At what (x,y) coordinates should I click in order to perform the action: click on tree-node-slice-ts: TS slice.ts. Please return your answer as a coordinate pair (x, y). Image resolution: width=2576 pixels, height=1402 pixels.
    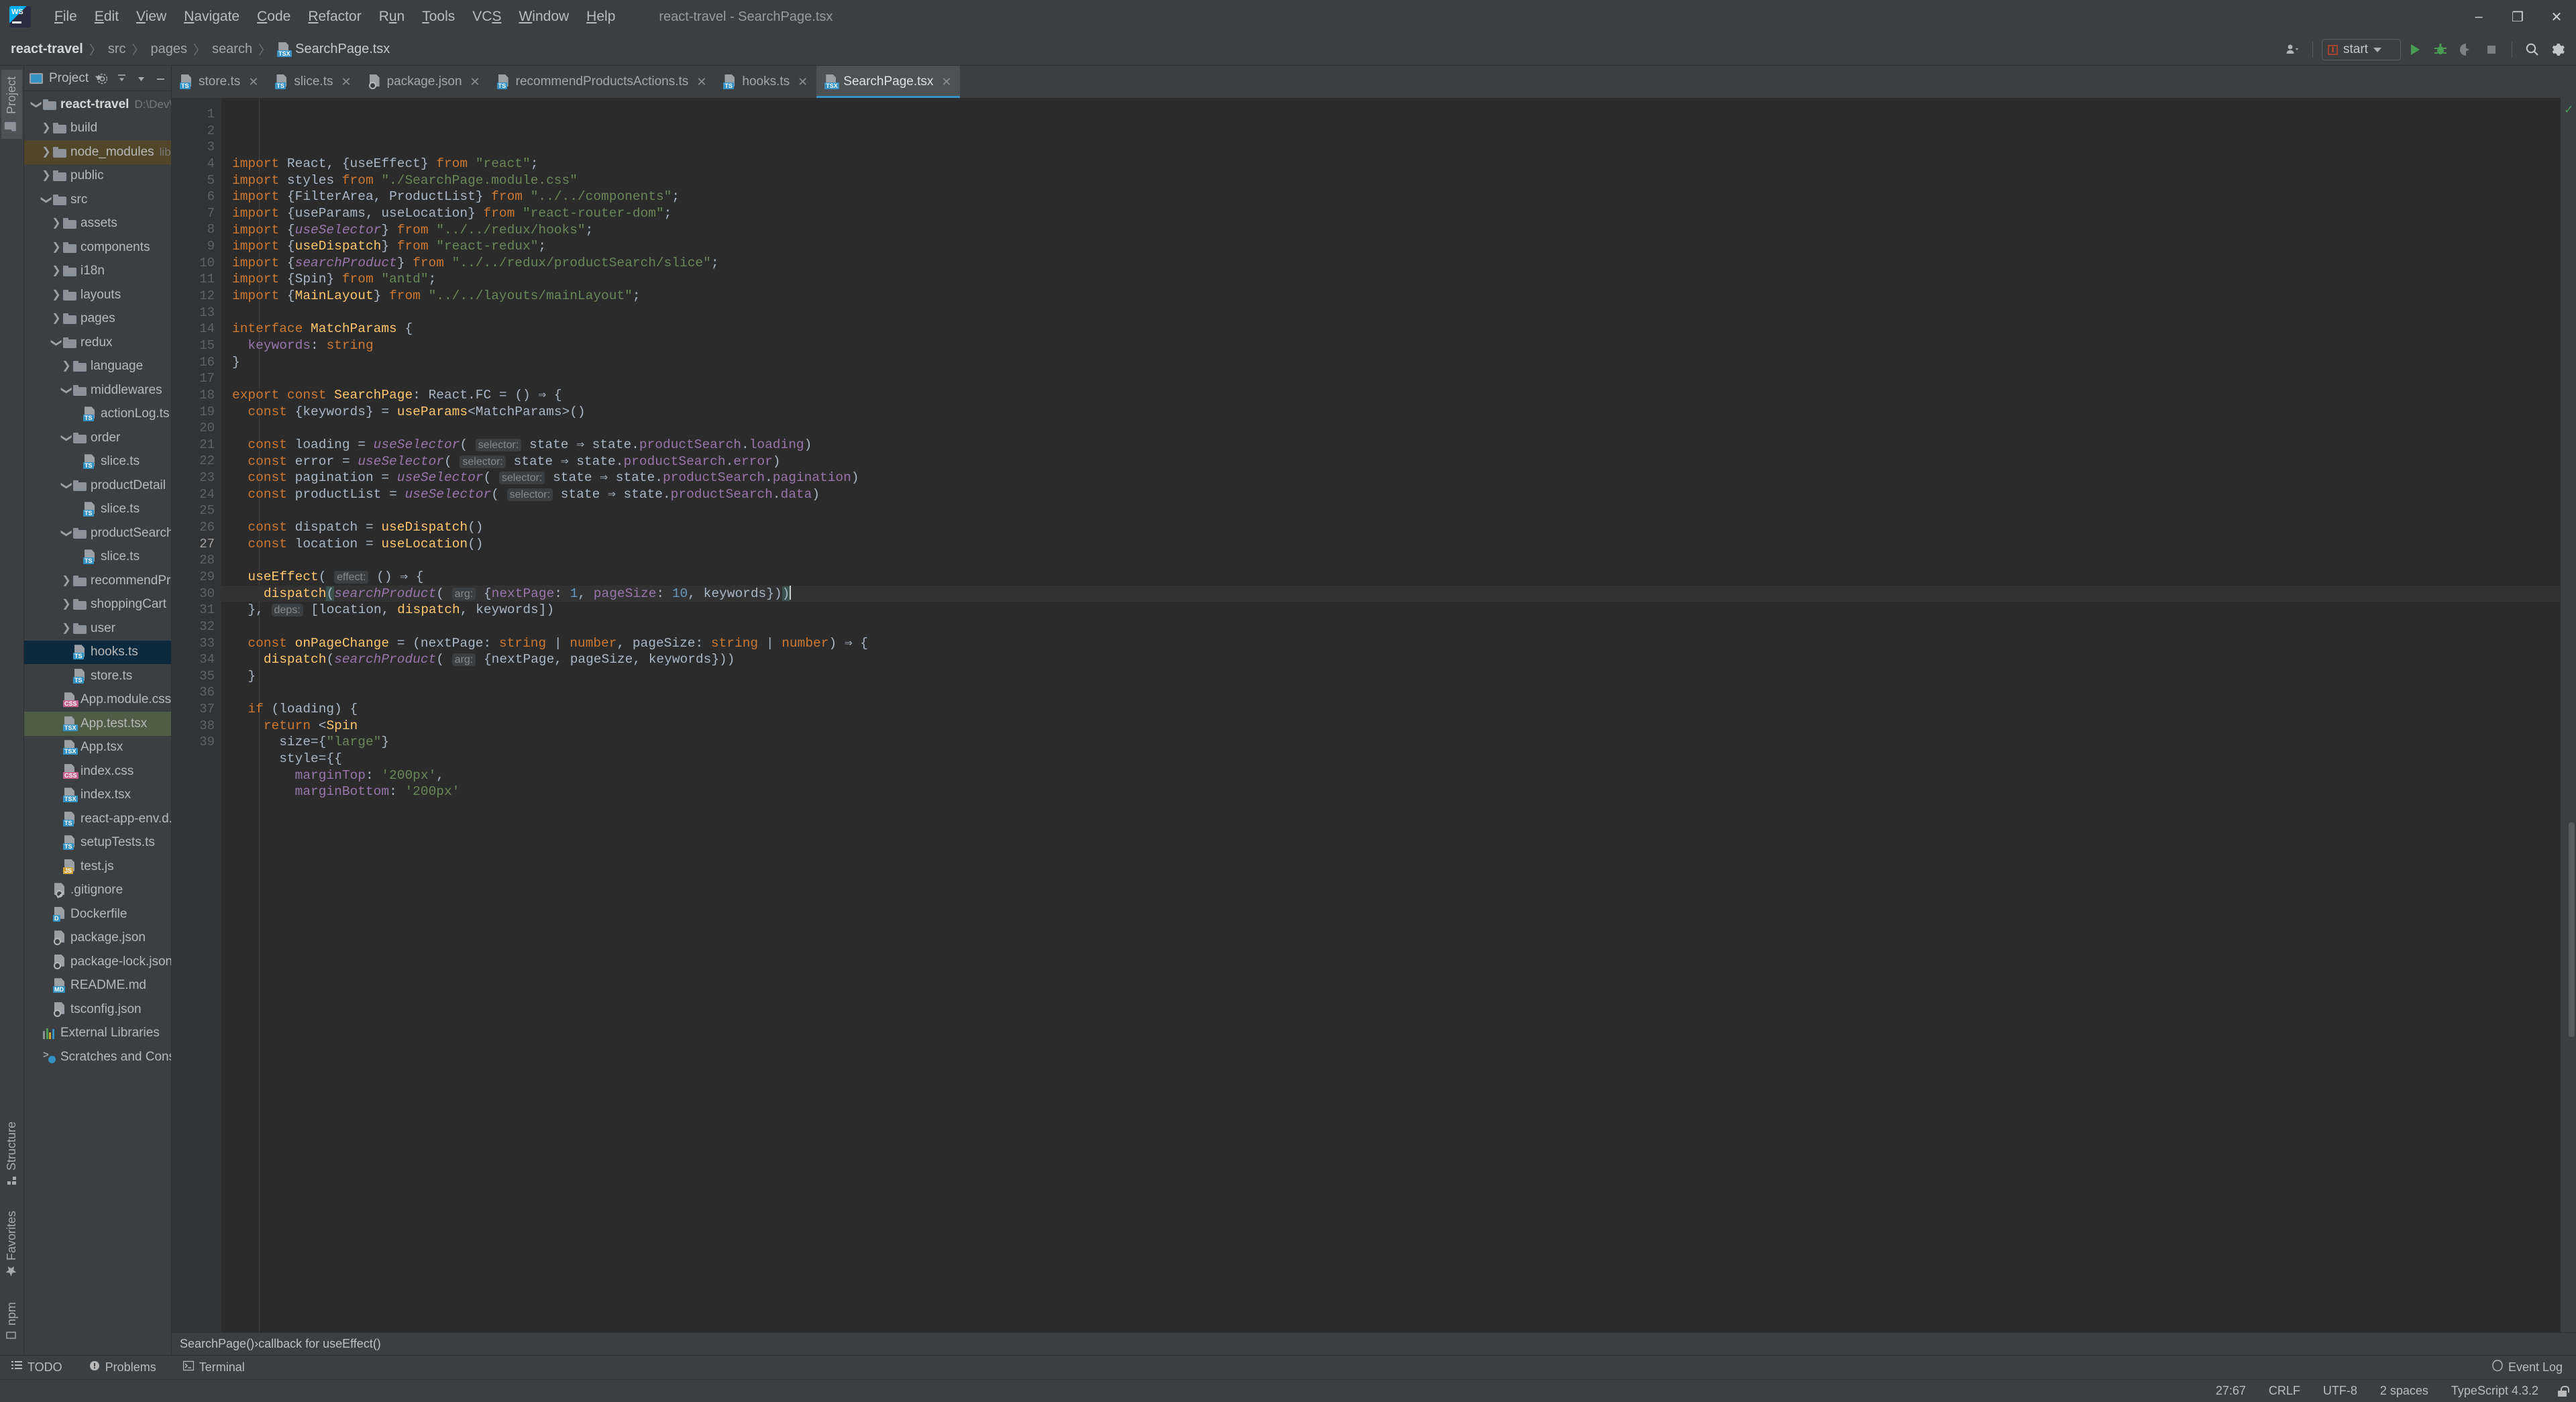
    Looking at the image, I should click on (97, 510).